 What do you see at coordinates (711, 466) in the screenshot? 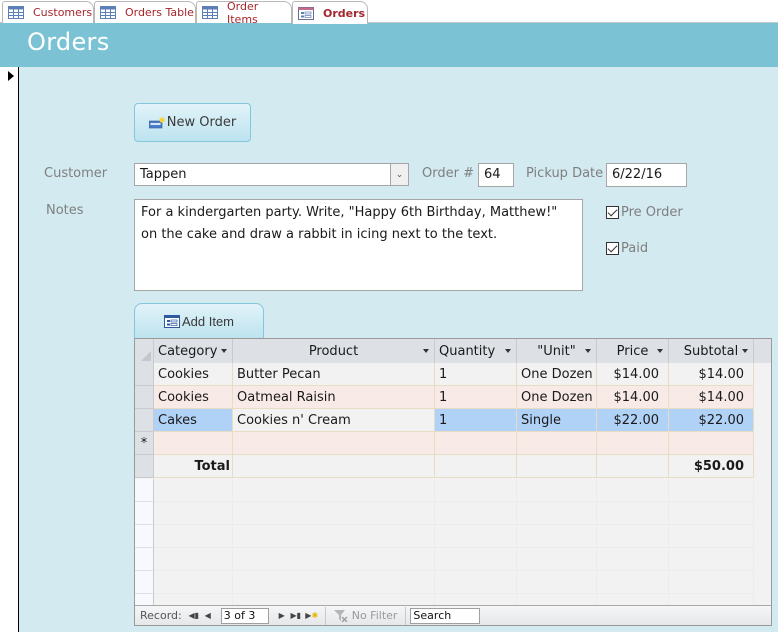
I see `total-value: $50.00` at bounding box center [711, 466].